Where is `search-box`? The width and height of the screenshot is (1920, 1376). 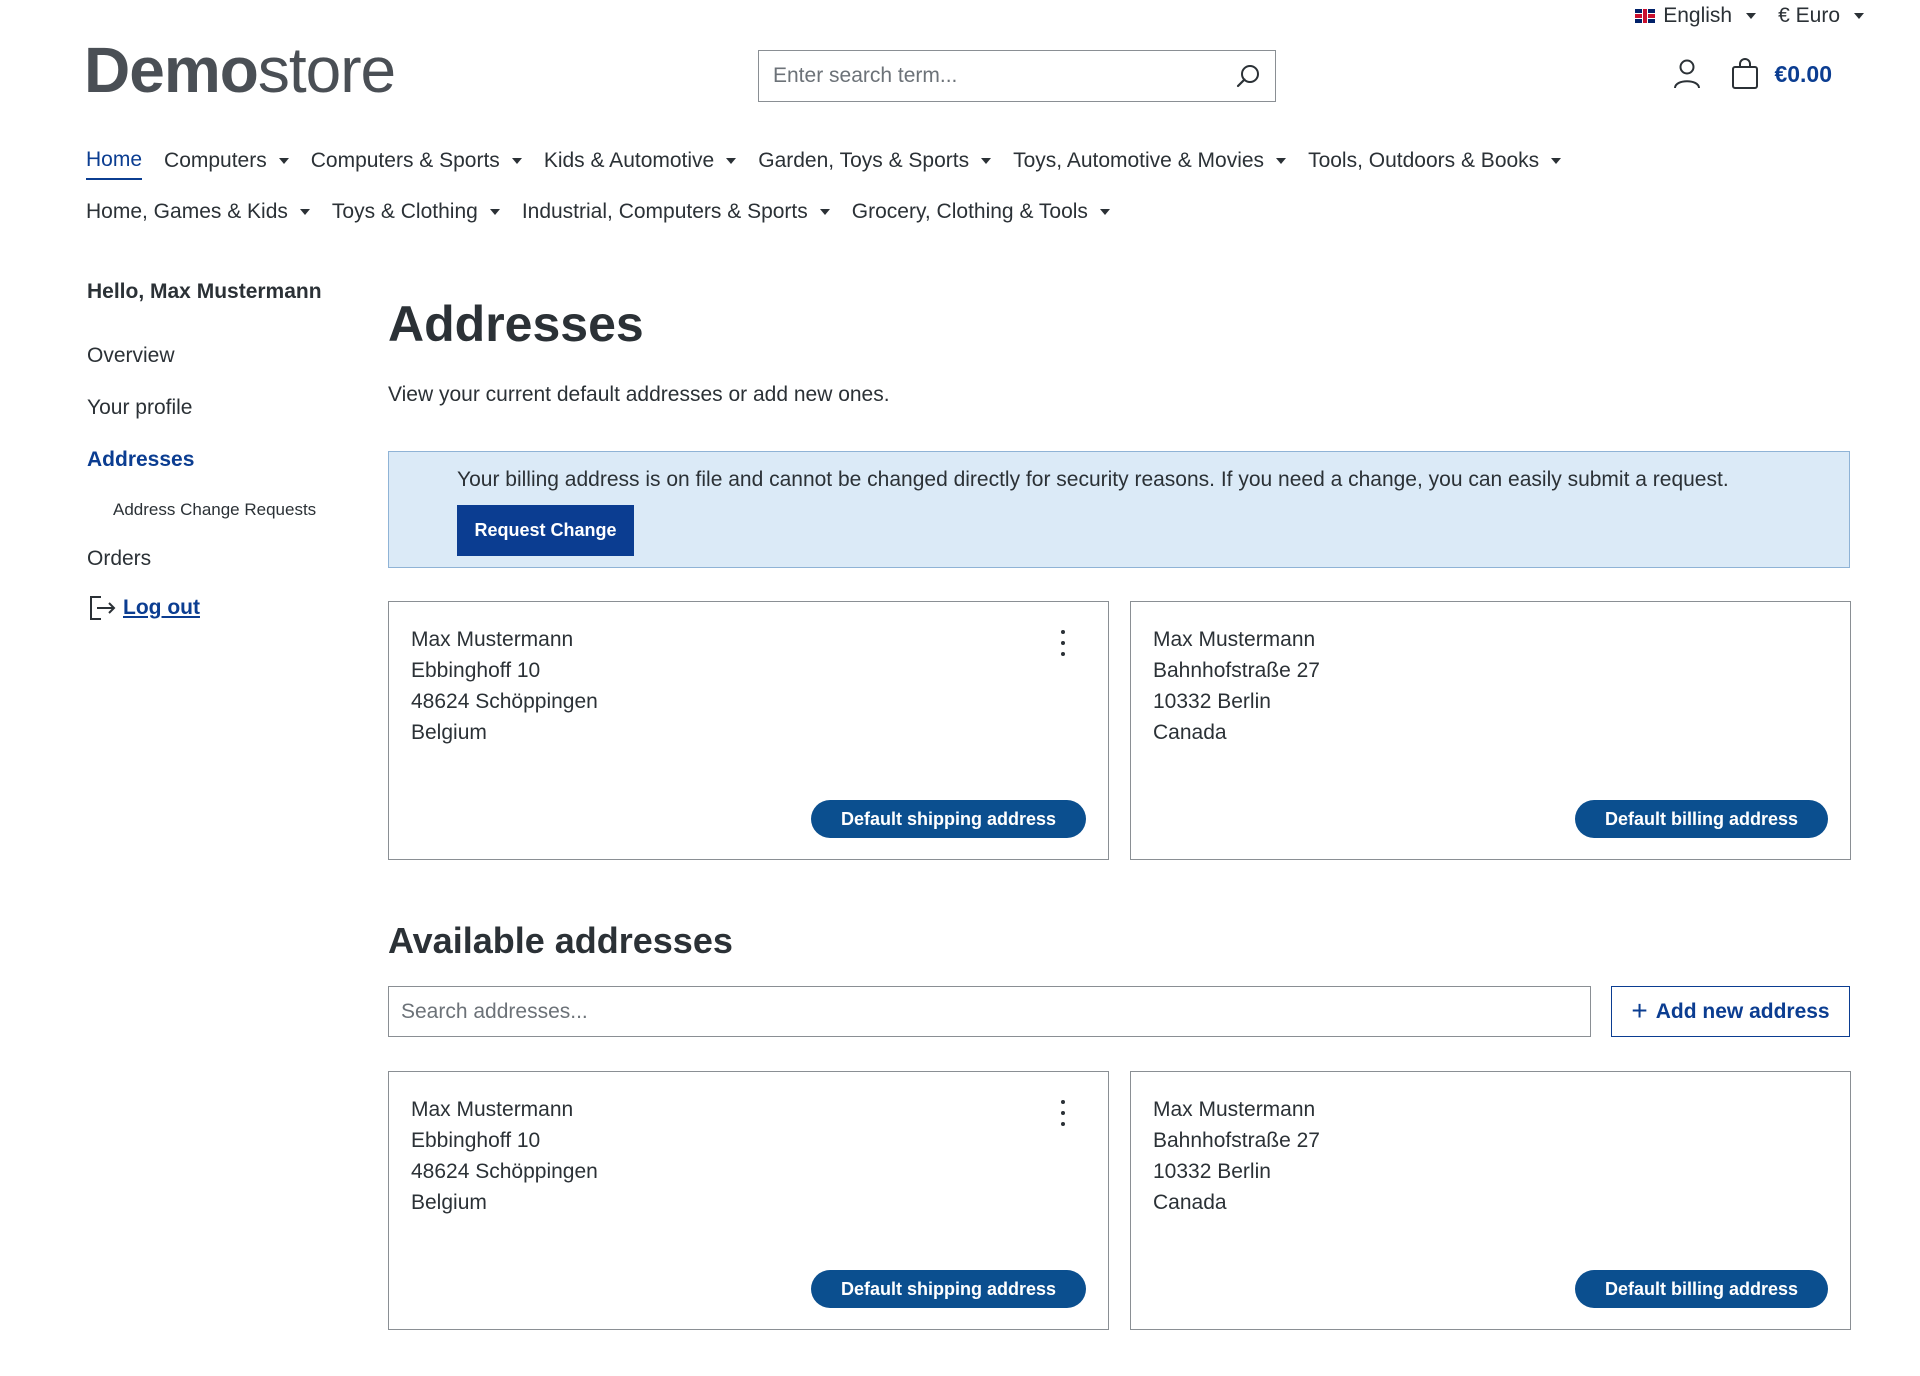
search-box is located at coordinates (1017, 76).